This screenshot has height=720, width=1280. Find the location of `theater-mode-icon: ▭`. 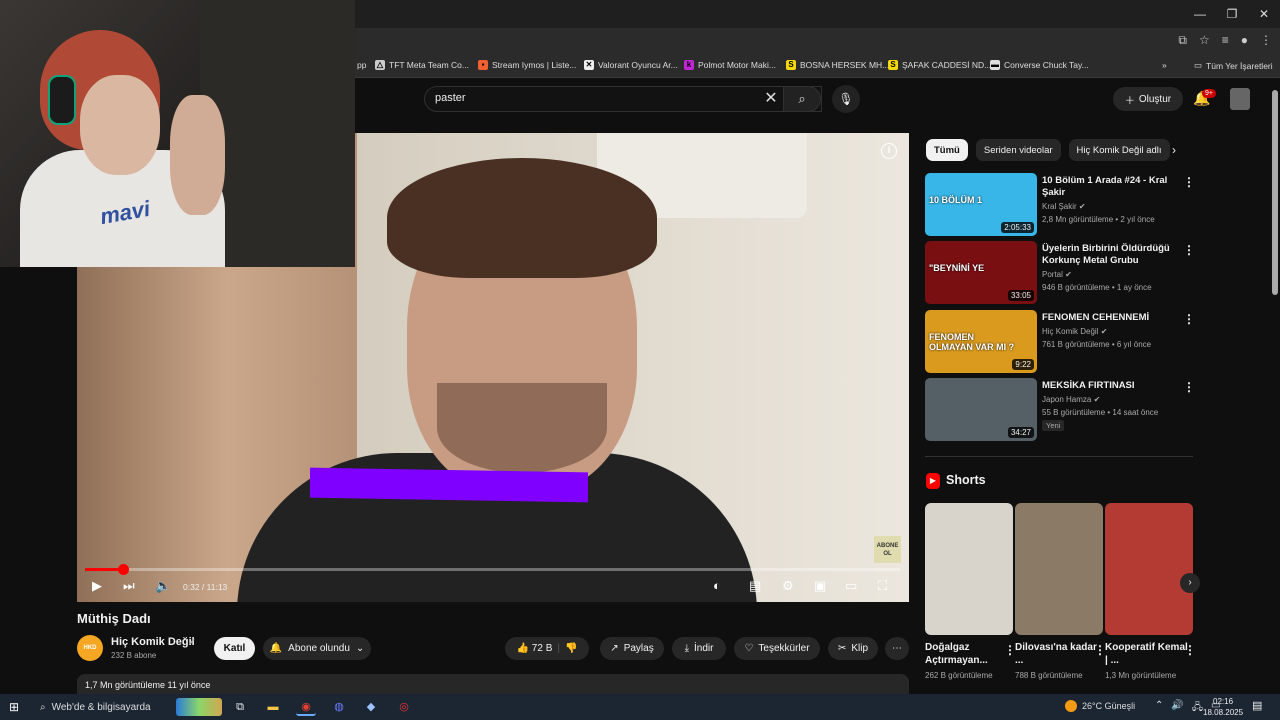

theater-mode-icon: ▭ is located at coordinates (851, 586).